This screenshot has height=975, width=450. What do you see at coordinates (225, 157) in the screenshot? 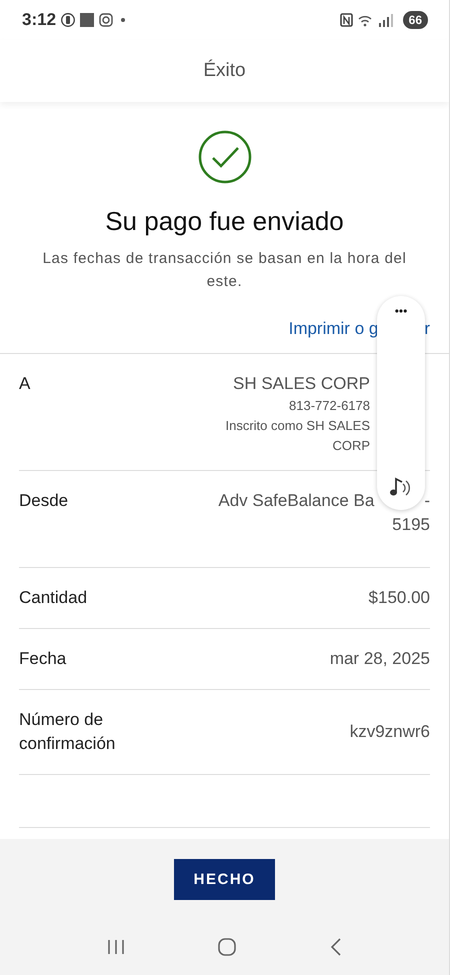
I see `checkmark-icon` at bounding box center [225, 157].